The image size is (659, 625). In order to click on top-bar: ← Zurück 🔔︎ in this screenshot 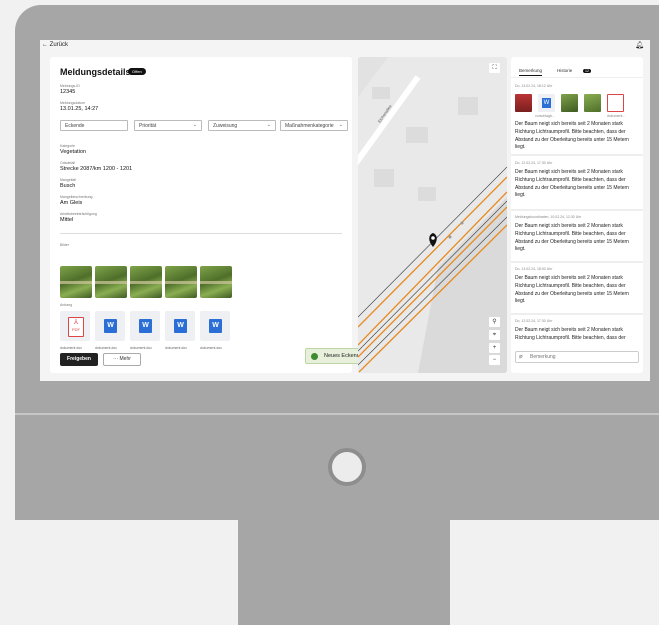, I will do `click(345, 46)`.